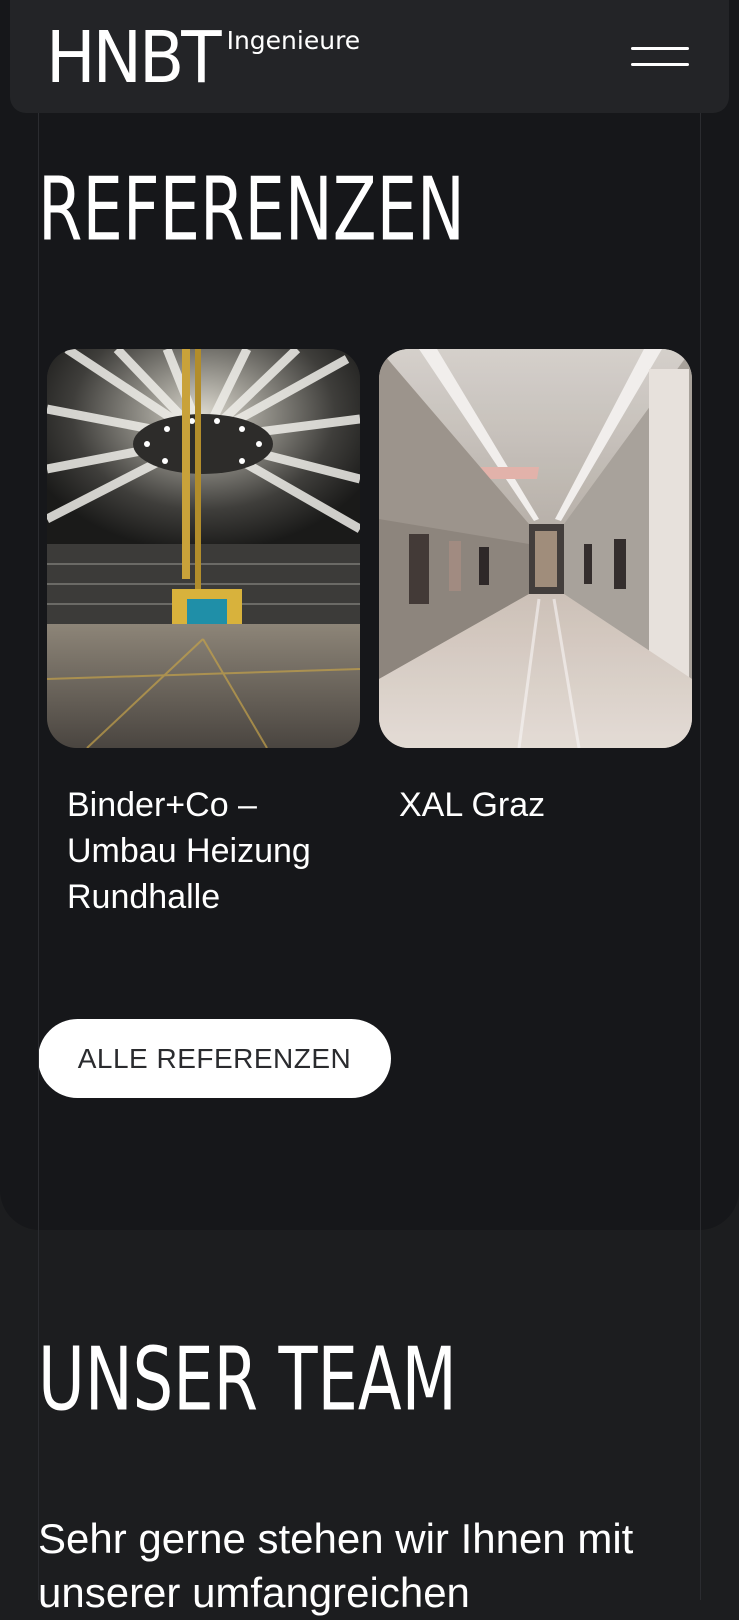 The width and height of the screenshot is (739, 1620). I want to click on reference-title: Binder+Co – Umbau Heizung Rundhalle, so click(203, 851).